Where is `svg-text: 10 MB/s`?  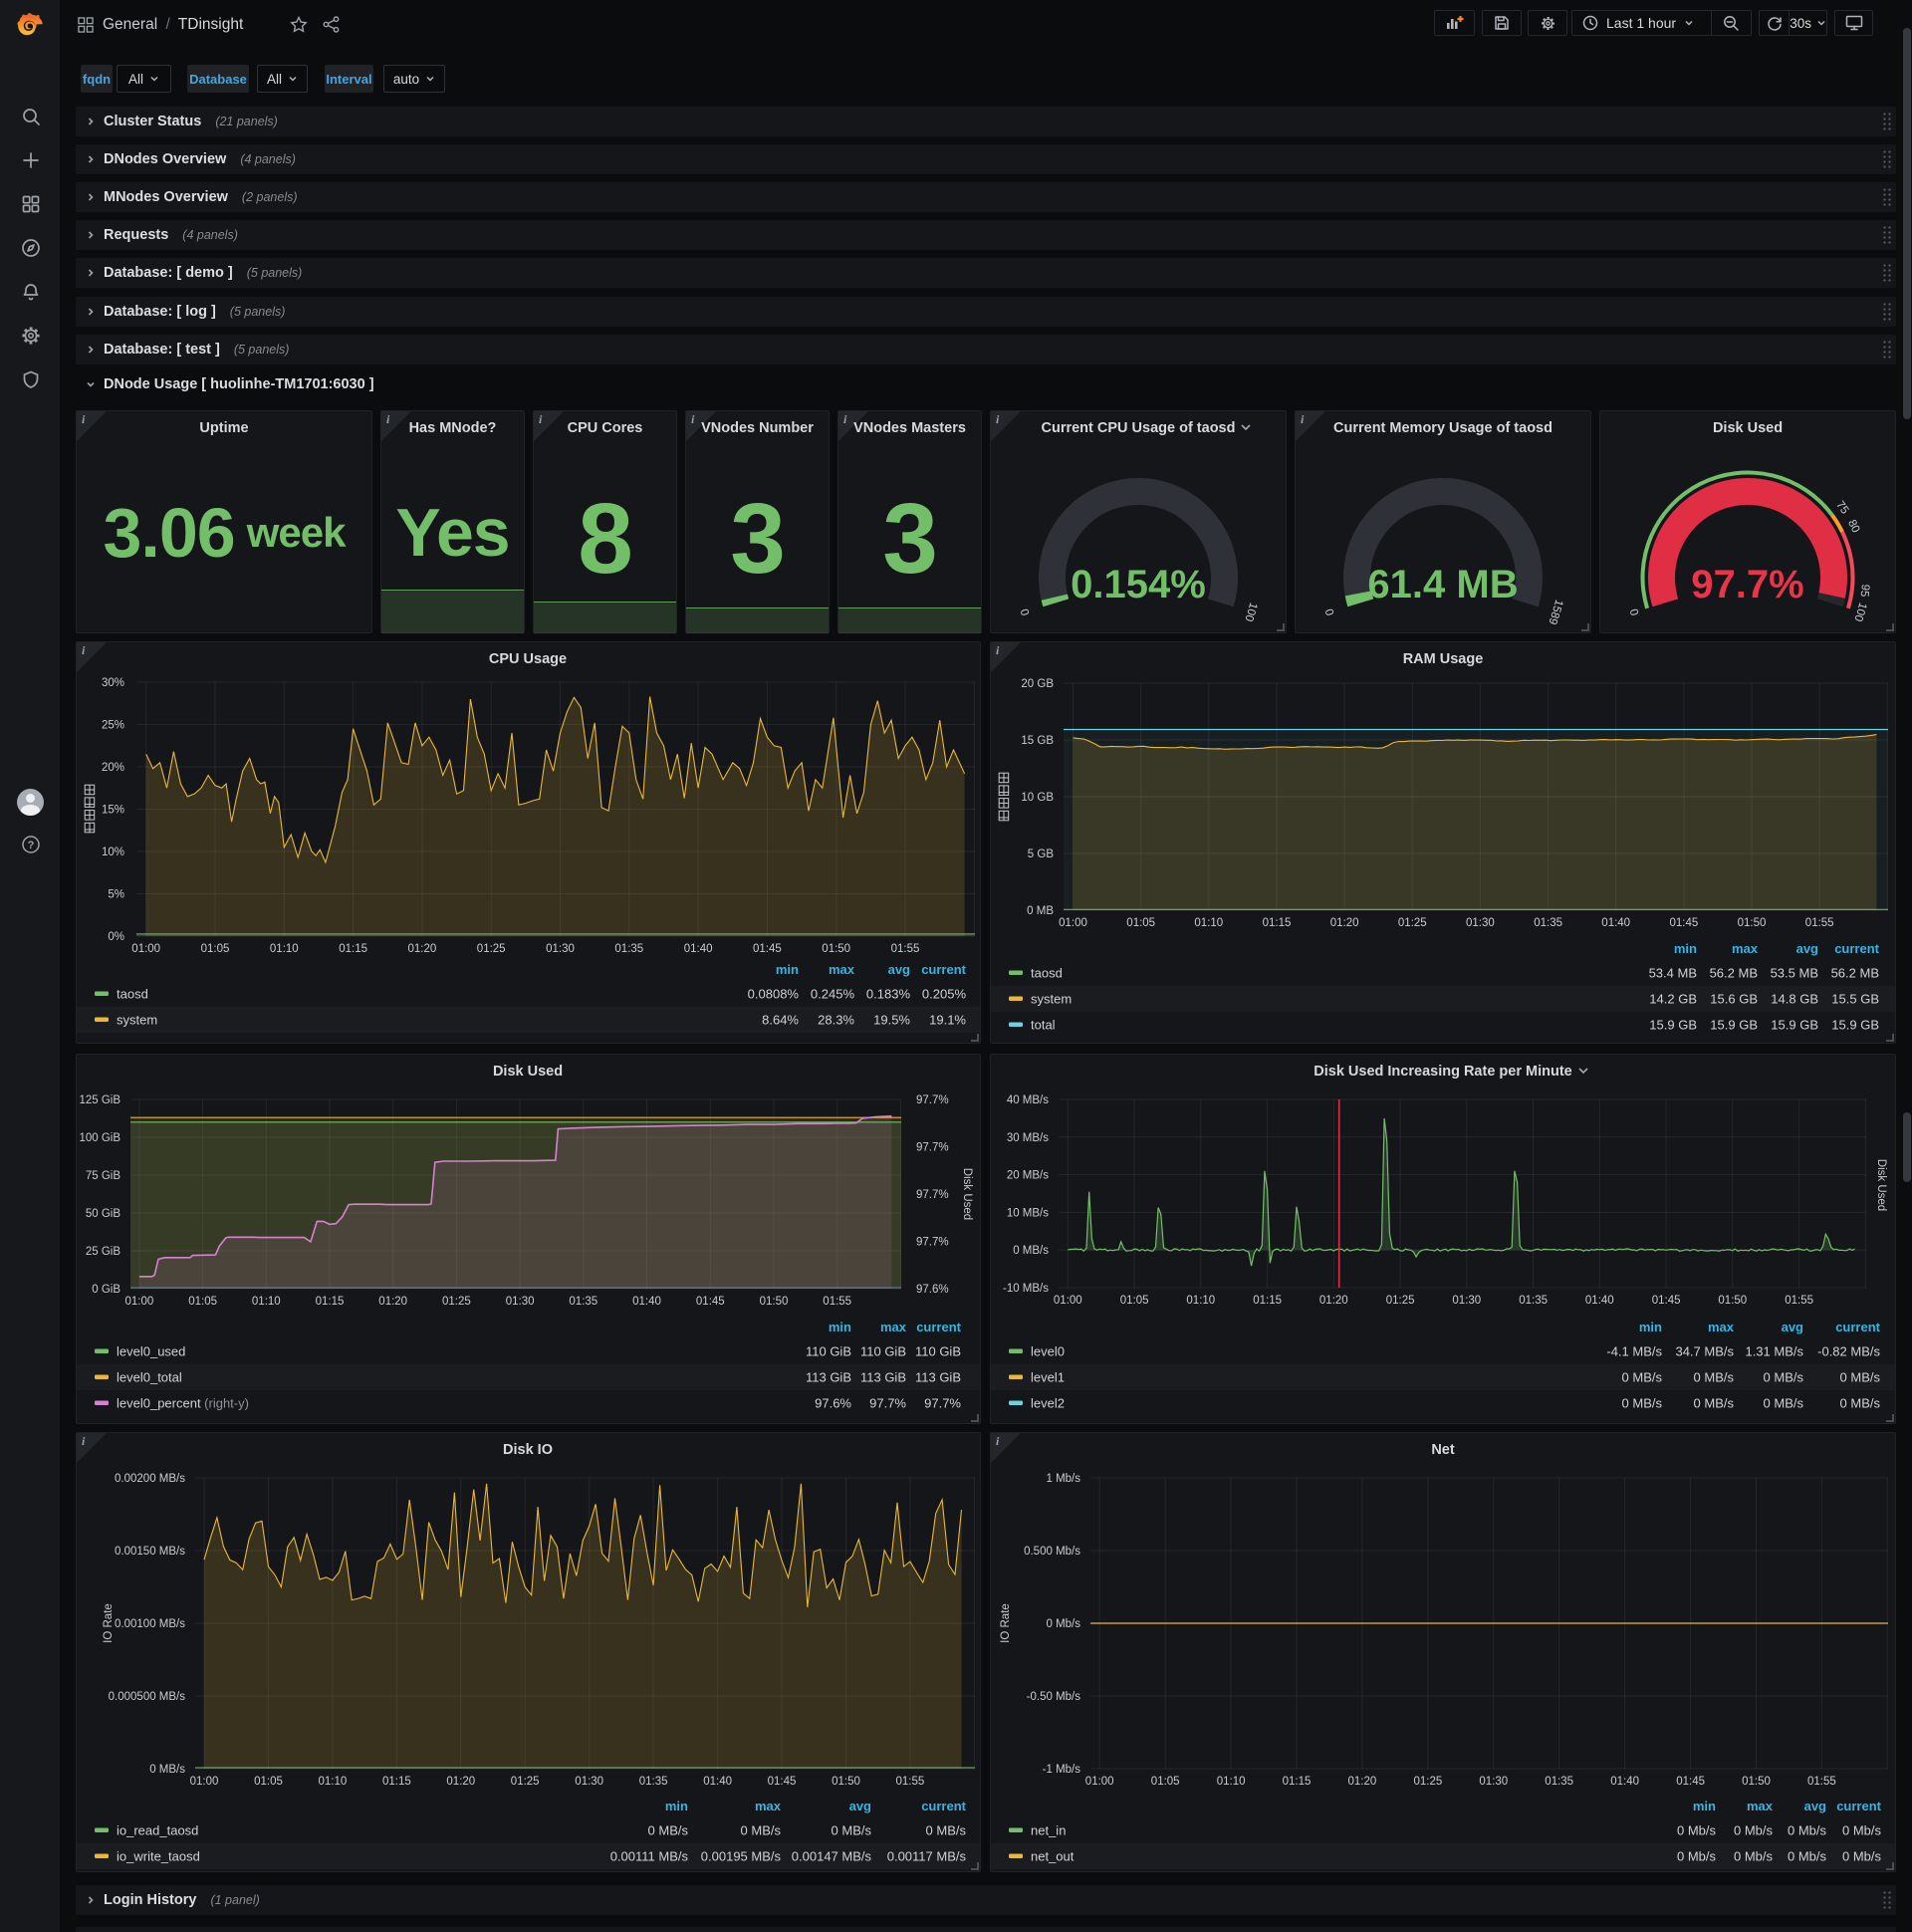
svg-text: 10 MB/s is located at coordinates (1028, 1213).